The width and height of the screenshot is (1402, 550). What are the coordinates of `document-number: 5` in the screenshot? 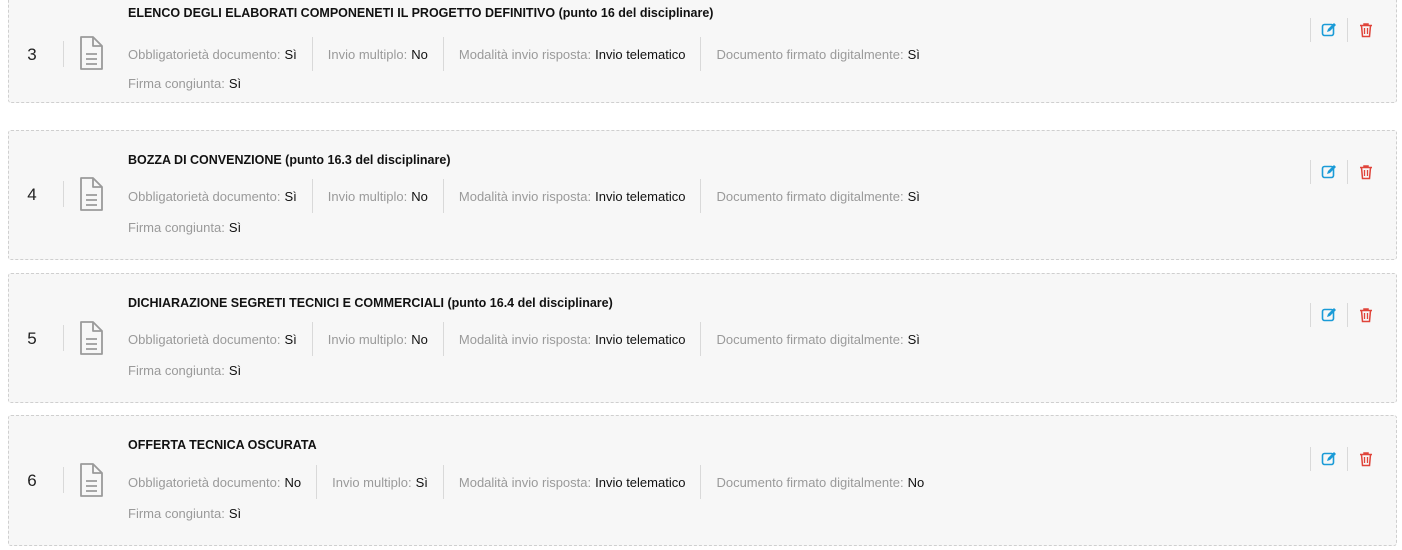 It's located at (32, 338).